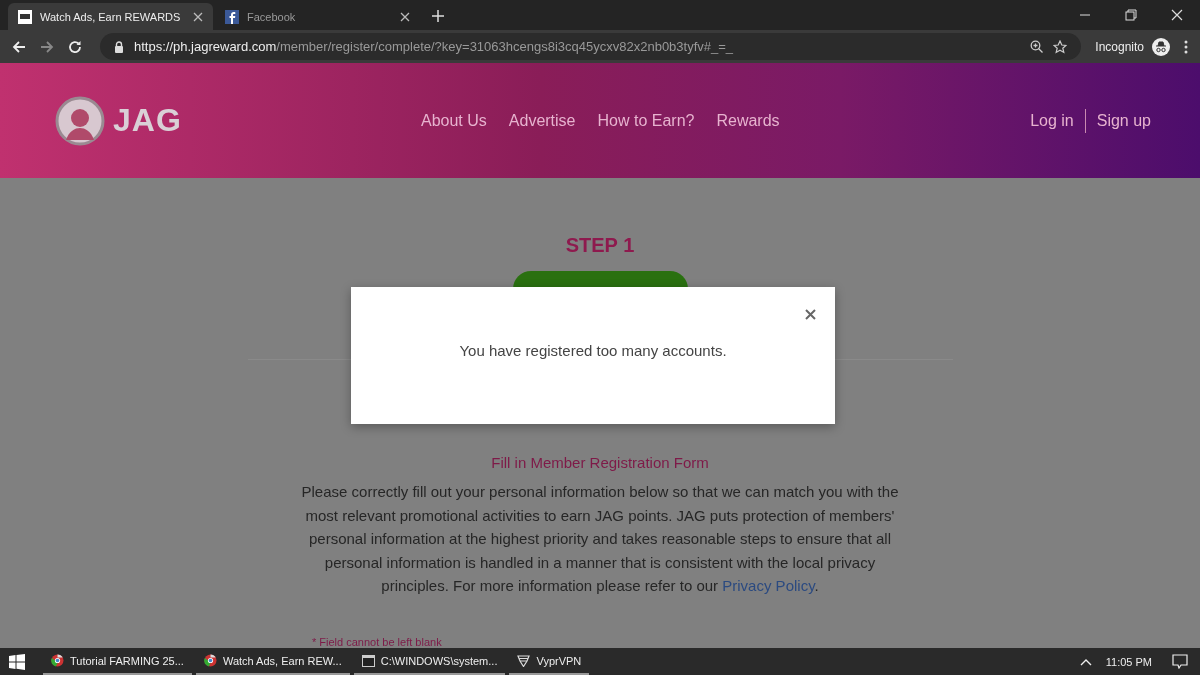  Describe the element at coordinates (646, 120) in the screenshot. I see `nav-link: How to Earn?` at that location.